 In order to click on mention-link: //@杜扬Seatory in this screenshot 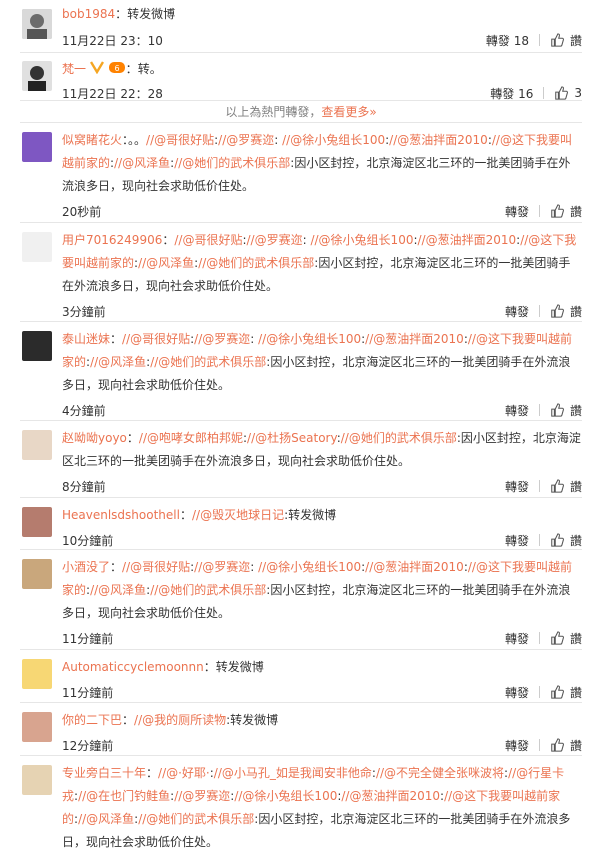, I will do `click(292, 438)`.